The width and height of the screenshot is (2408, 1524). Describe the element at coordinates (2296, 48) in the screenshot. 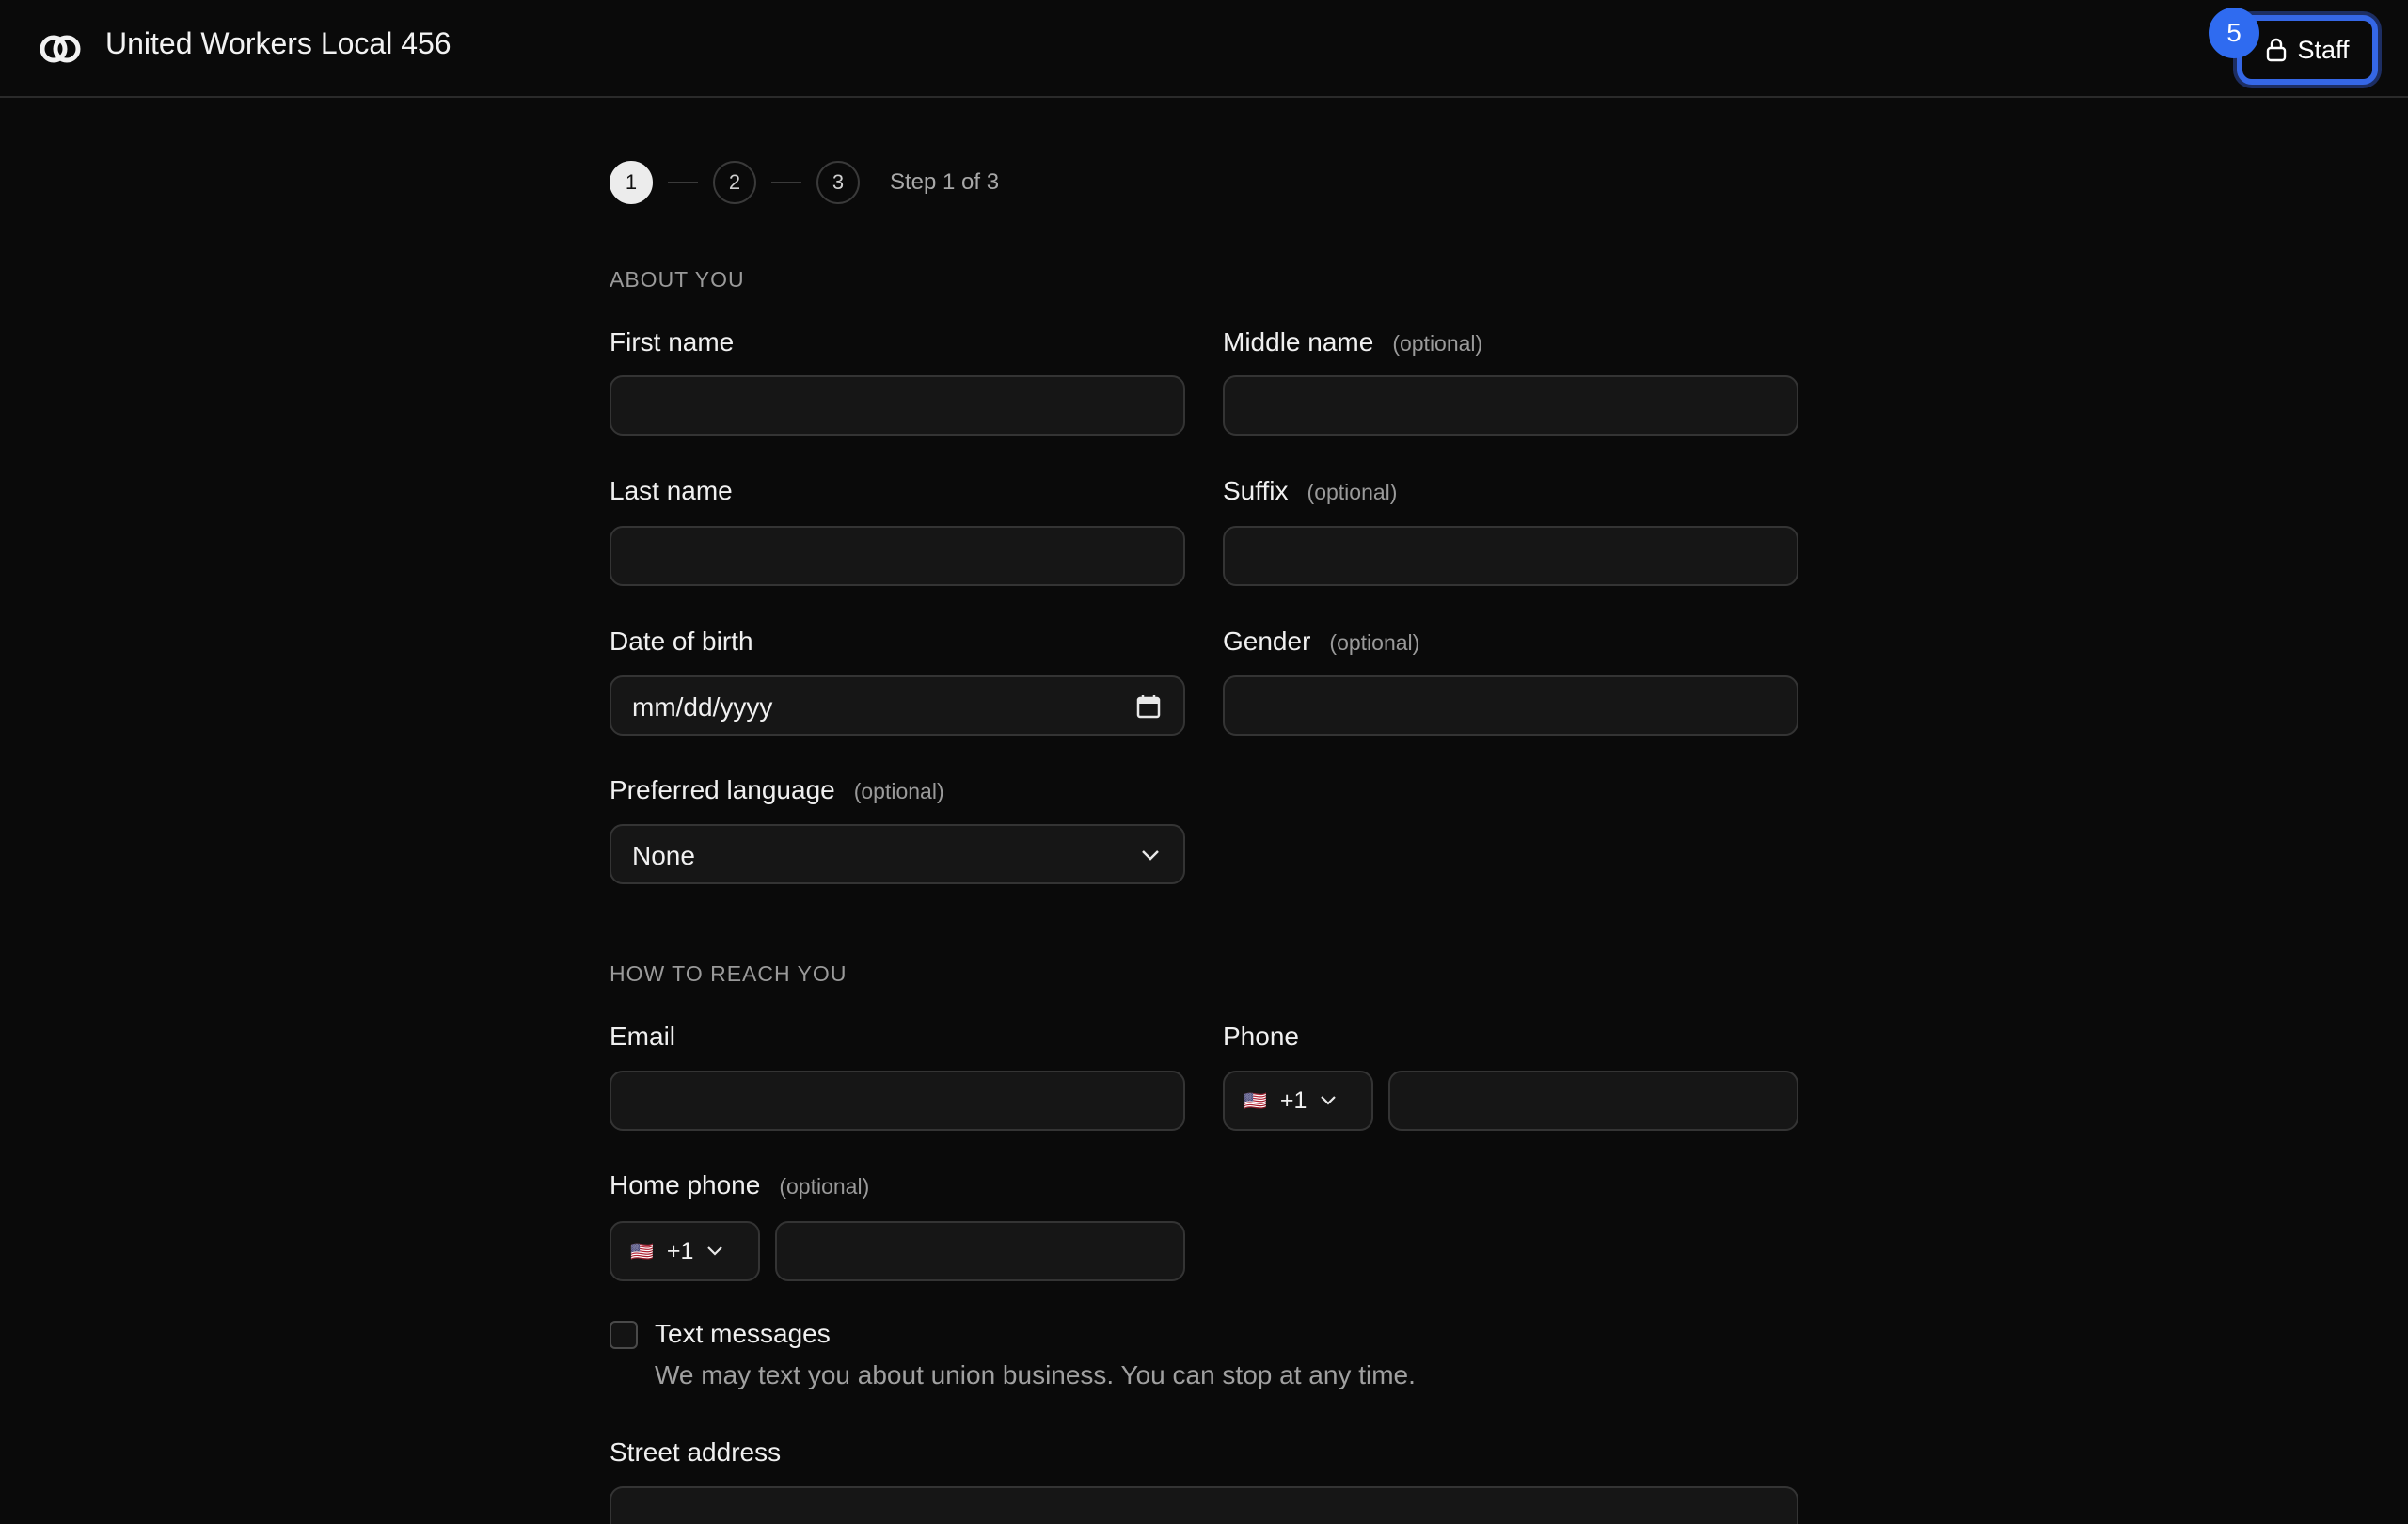

I see `staff-button-wrap: Staff 5` at that location.